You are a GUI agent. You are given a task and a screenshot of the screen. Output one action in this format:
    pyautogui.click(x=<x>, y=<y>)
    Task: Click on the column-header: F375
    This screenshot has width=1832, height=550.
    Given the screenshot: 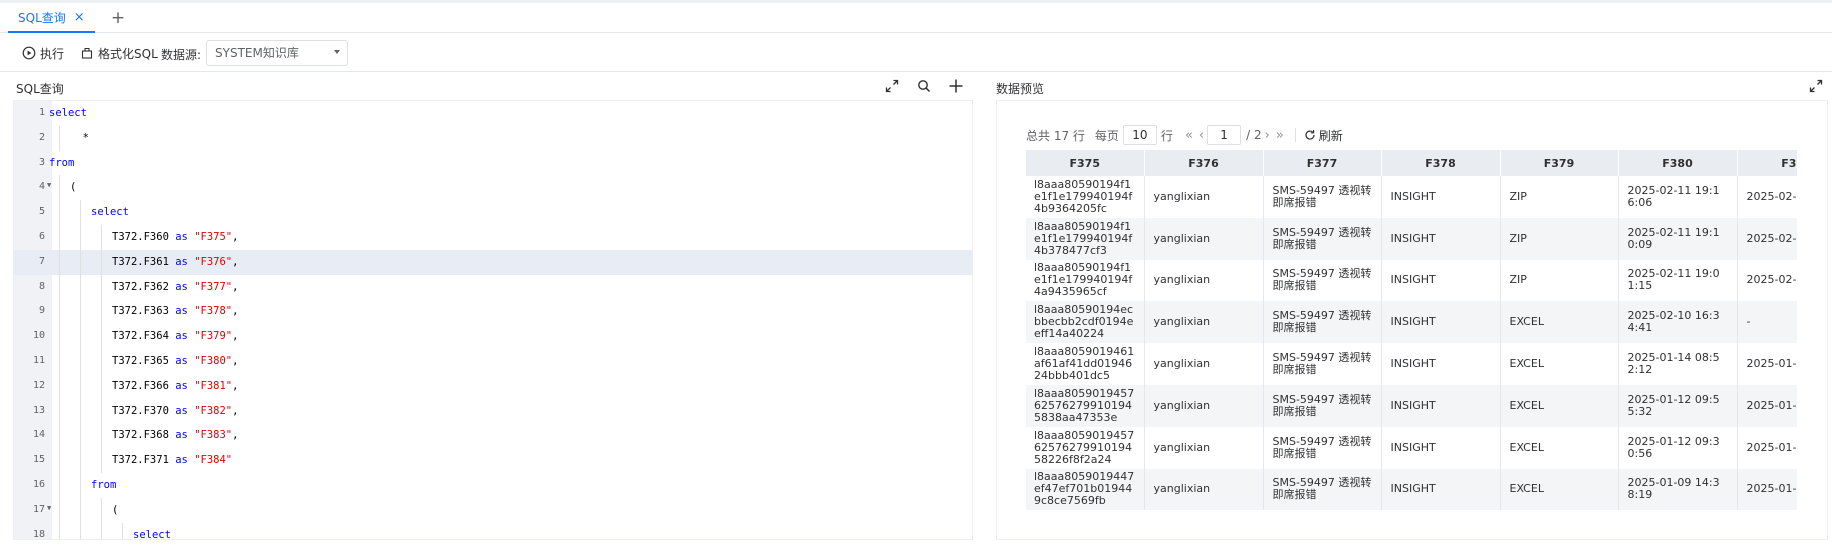 What is the action you would take?
    pyautogui.click(x=1085, y=163)
    